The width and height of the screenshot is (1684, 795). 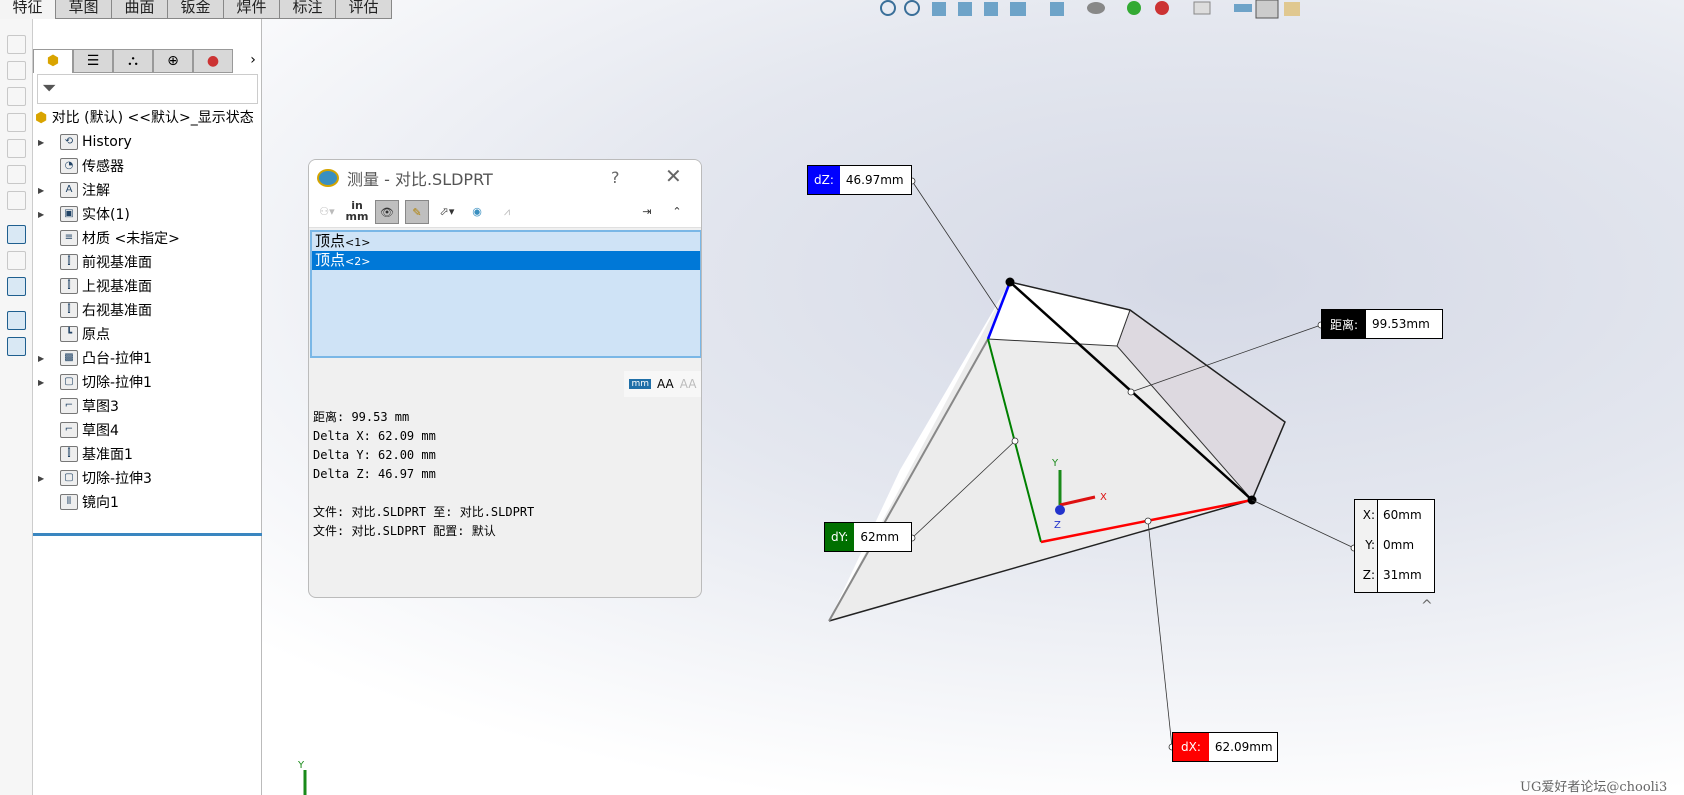 I want to click on display-icon, so click(x=16, y=286).